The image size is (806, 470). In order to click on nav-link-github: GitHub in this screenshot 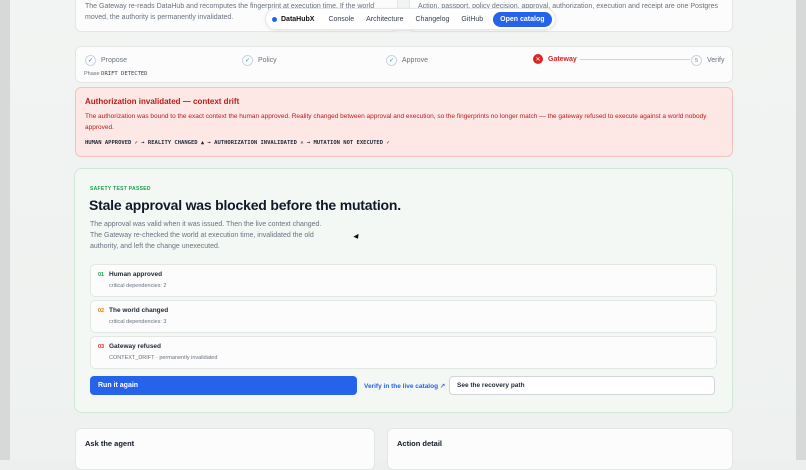, I will do `click(472, 19)`.